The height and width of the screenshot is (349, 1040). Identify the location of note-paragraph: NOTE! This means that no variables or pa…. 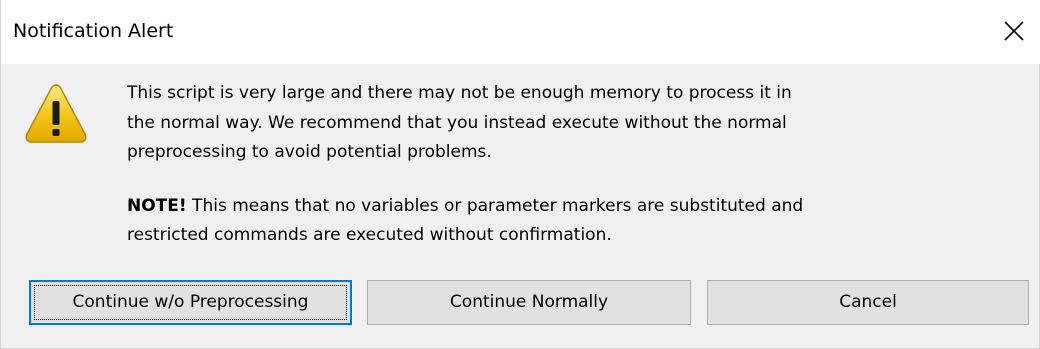
(517, 221).